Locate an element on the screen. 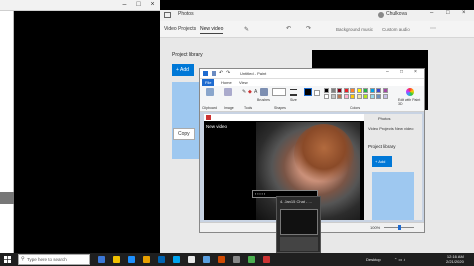 The width and height of the screenshot is (474, 266). add-button: + Add is located at coordinates (183, 70).